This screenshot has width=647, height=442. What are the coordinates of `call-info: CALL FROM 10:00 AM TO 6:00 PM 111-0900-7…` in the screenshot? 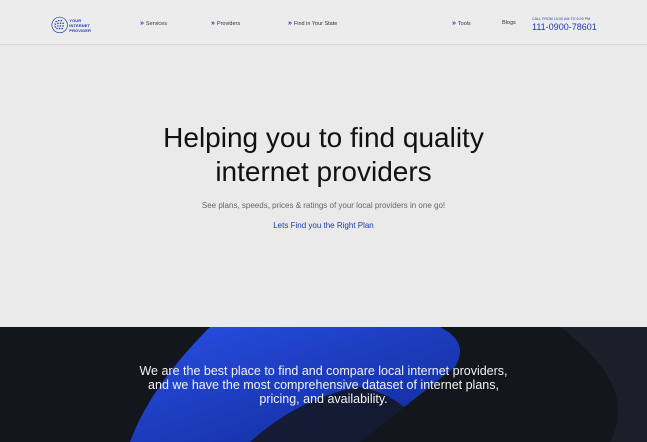 It's located at (564, 24).